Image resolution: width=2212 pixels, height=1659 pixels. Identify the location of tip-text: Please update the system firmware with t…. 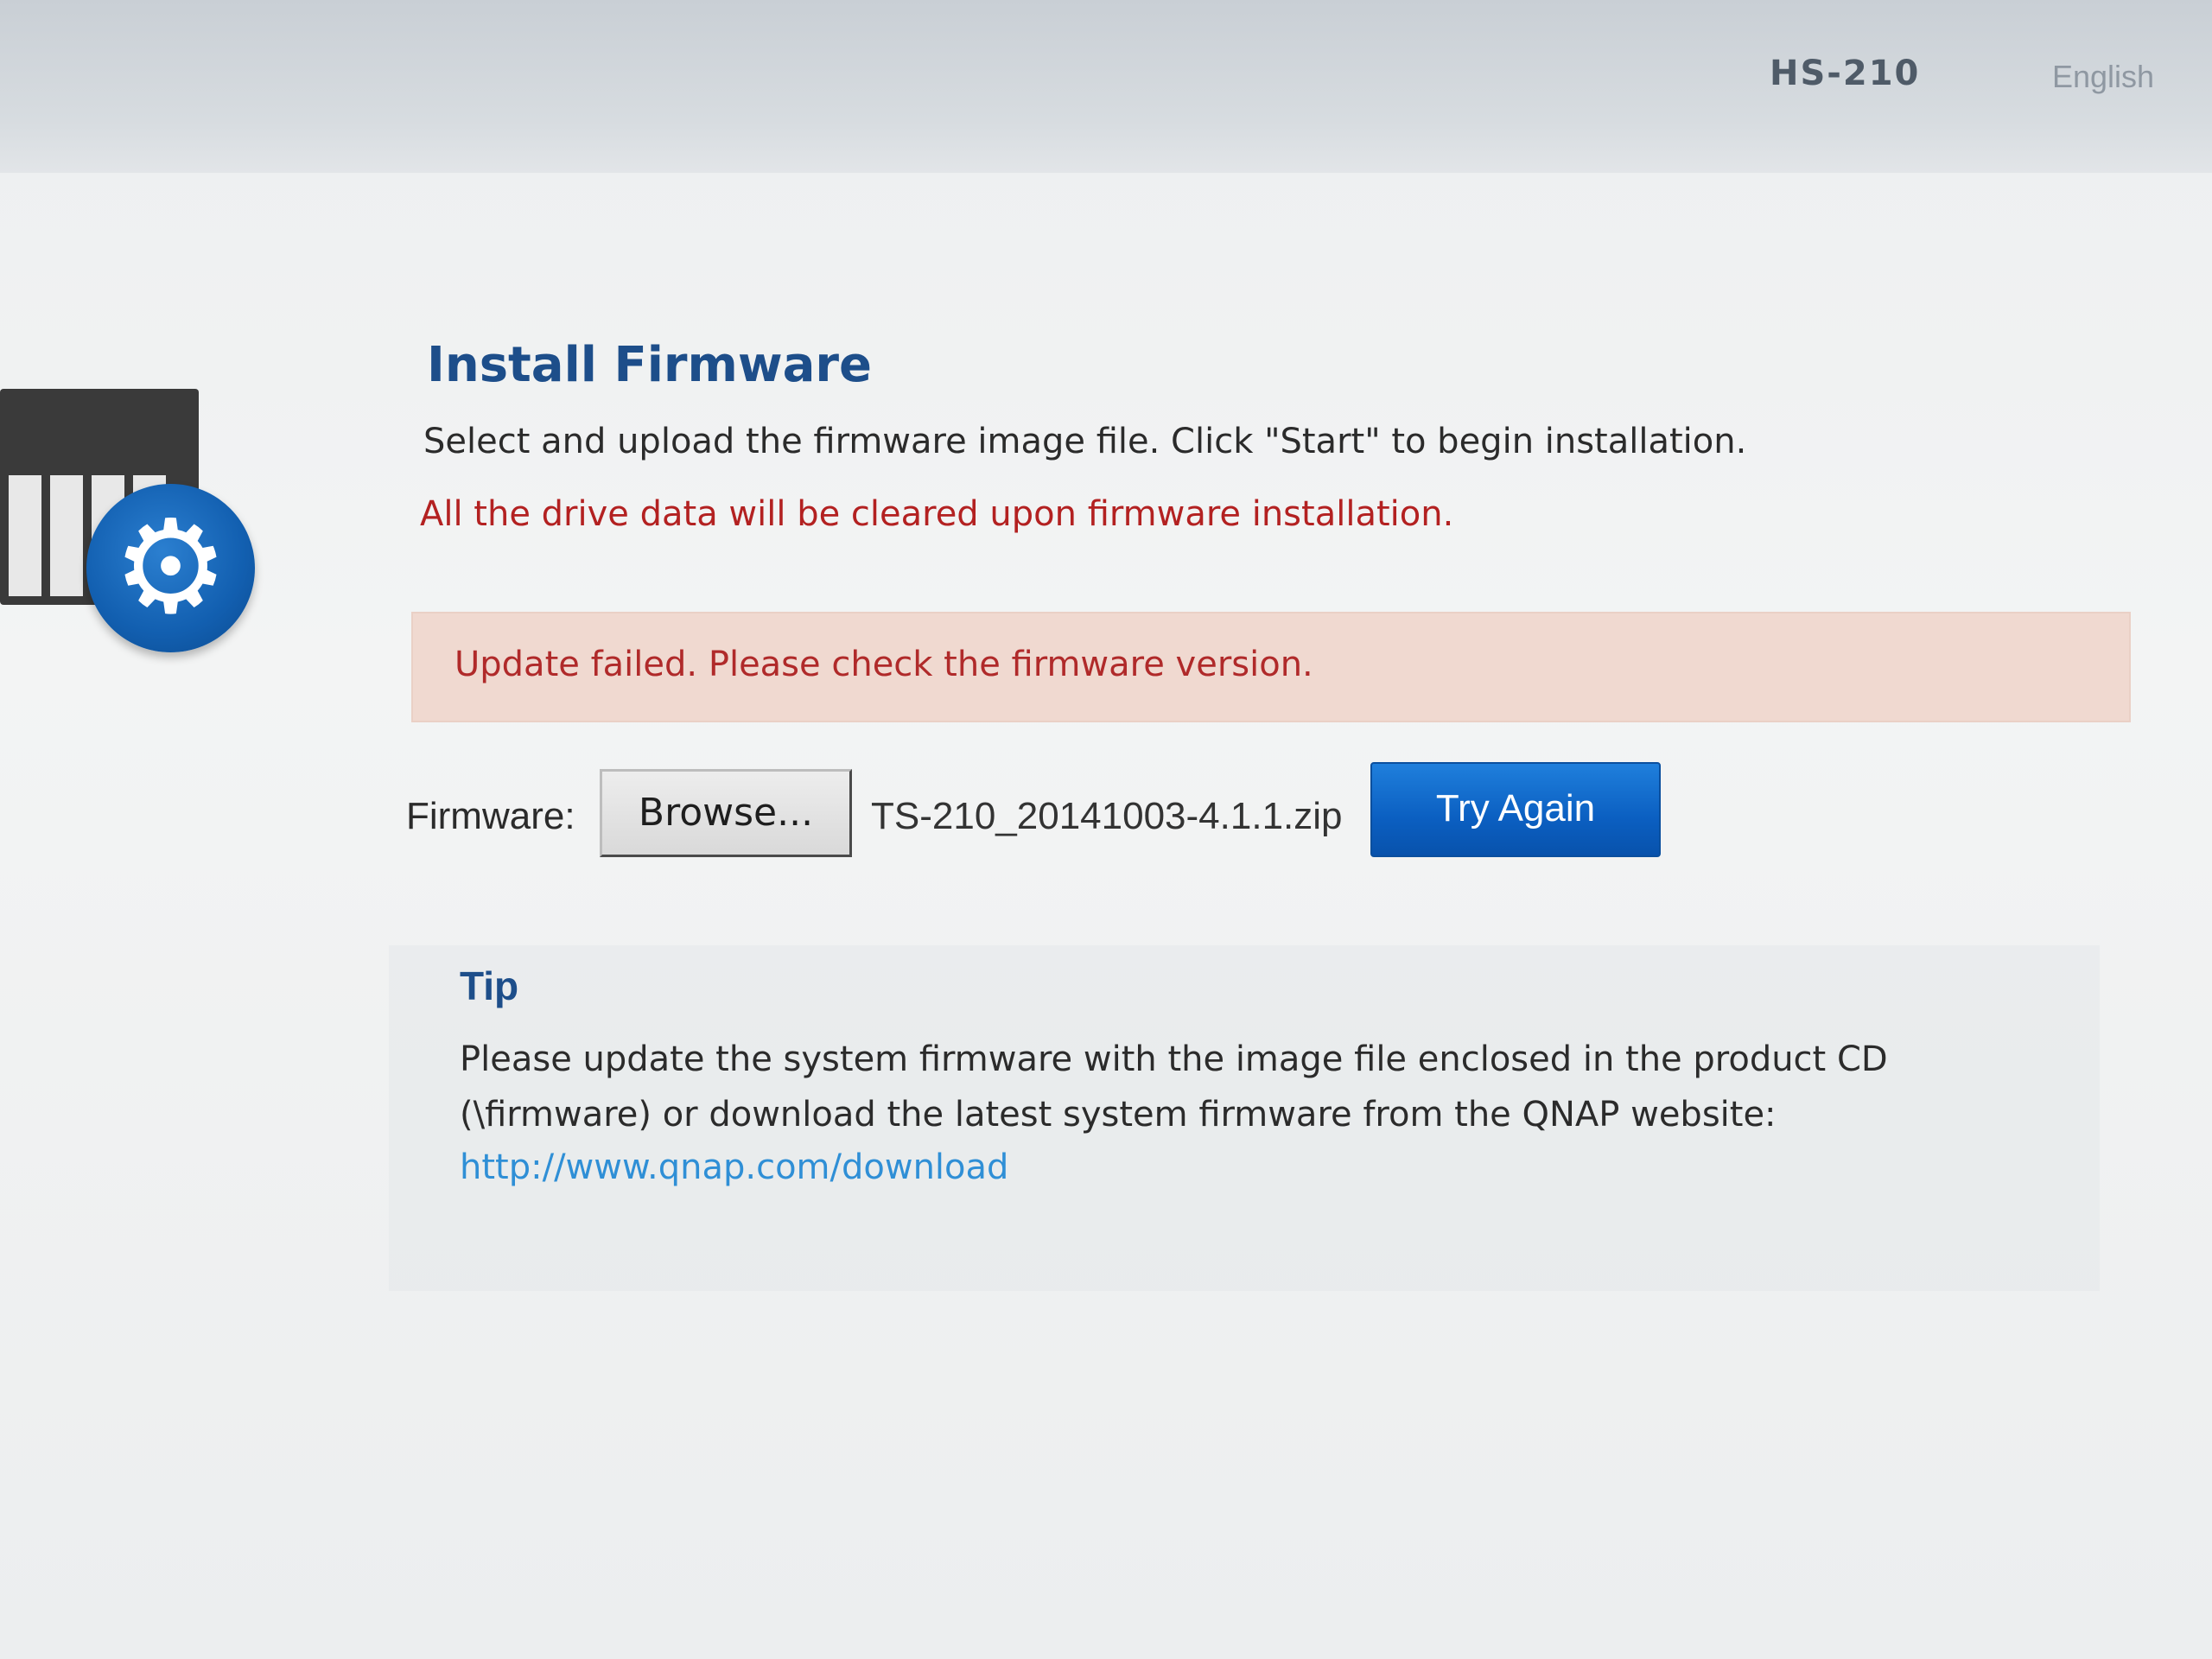
(1174, 1087).